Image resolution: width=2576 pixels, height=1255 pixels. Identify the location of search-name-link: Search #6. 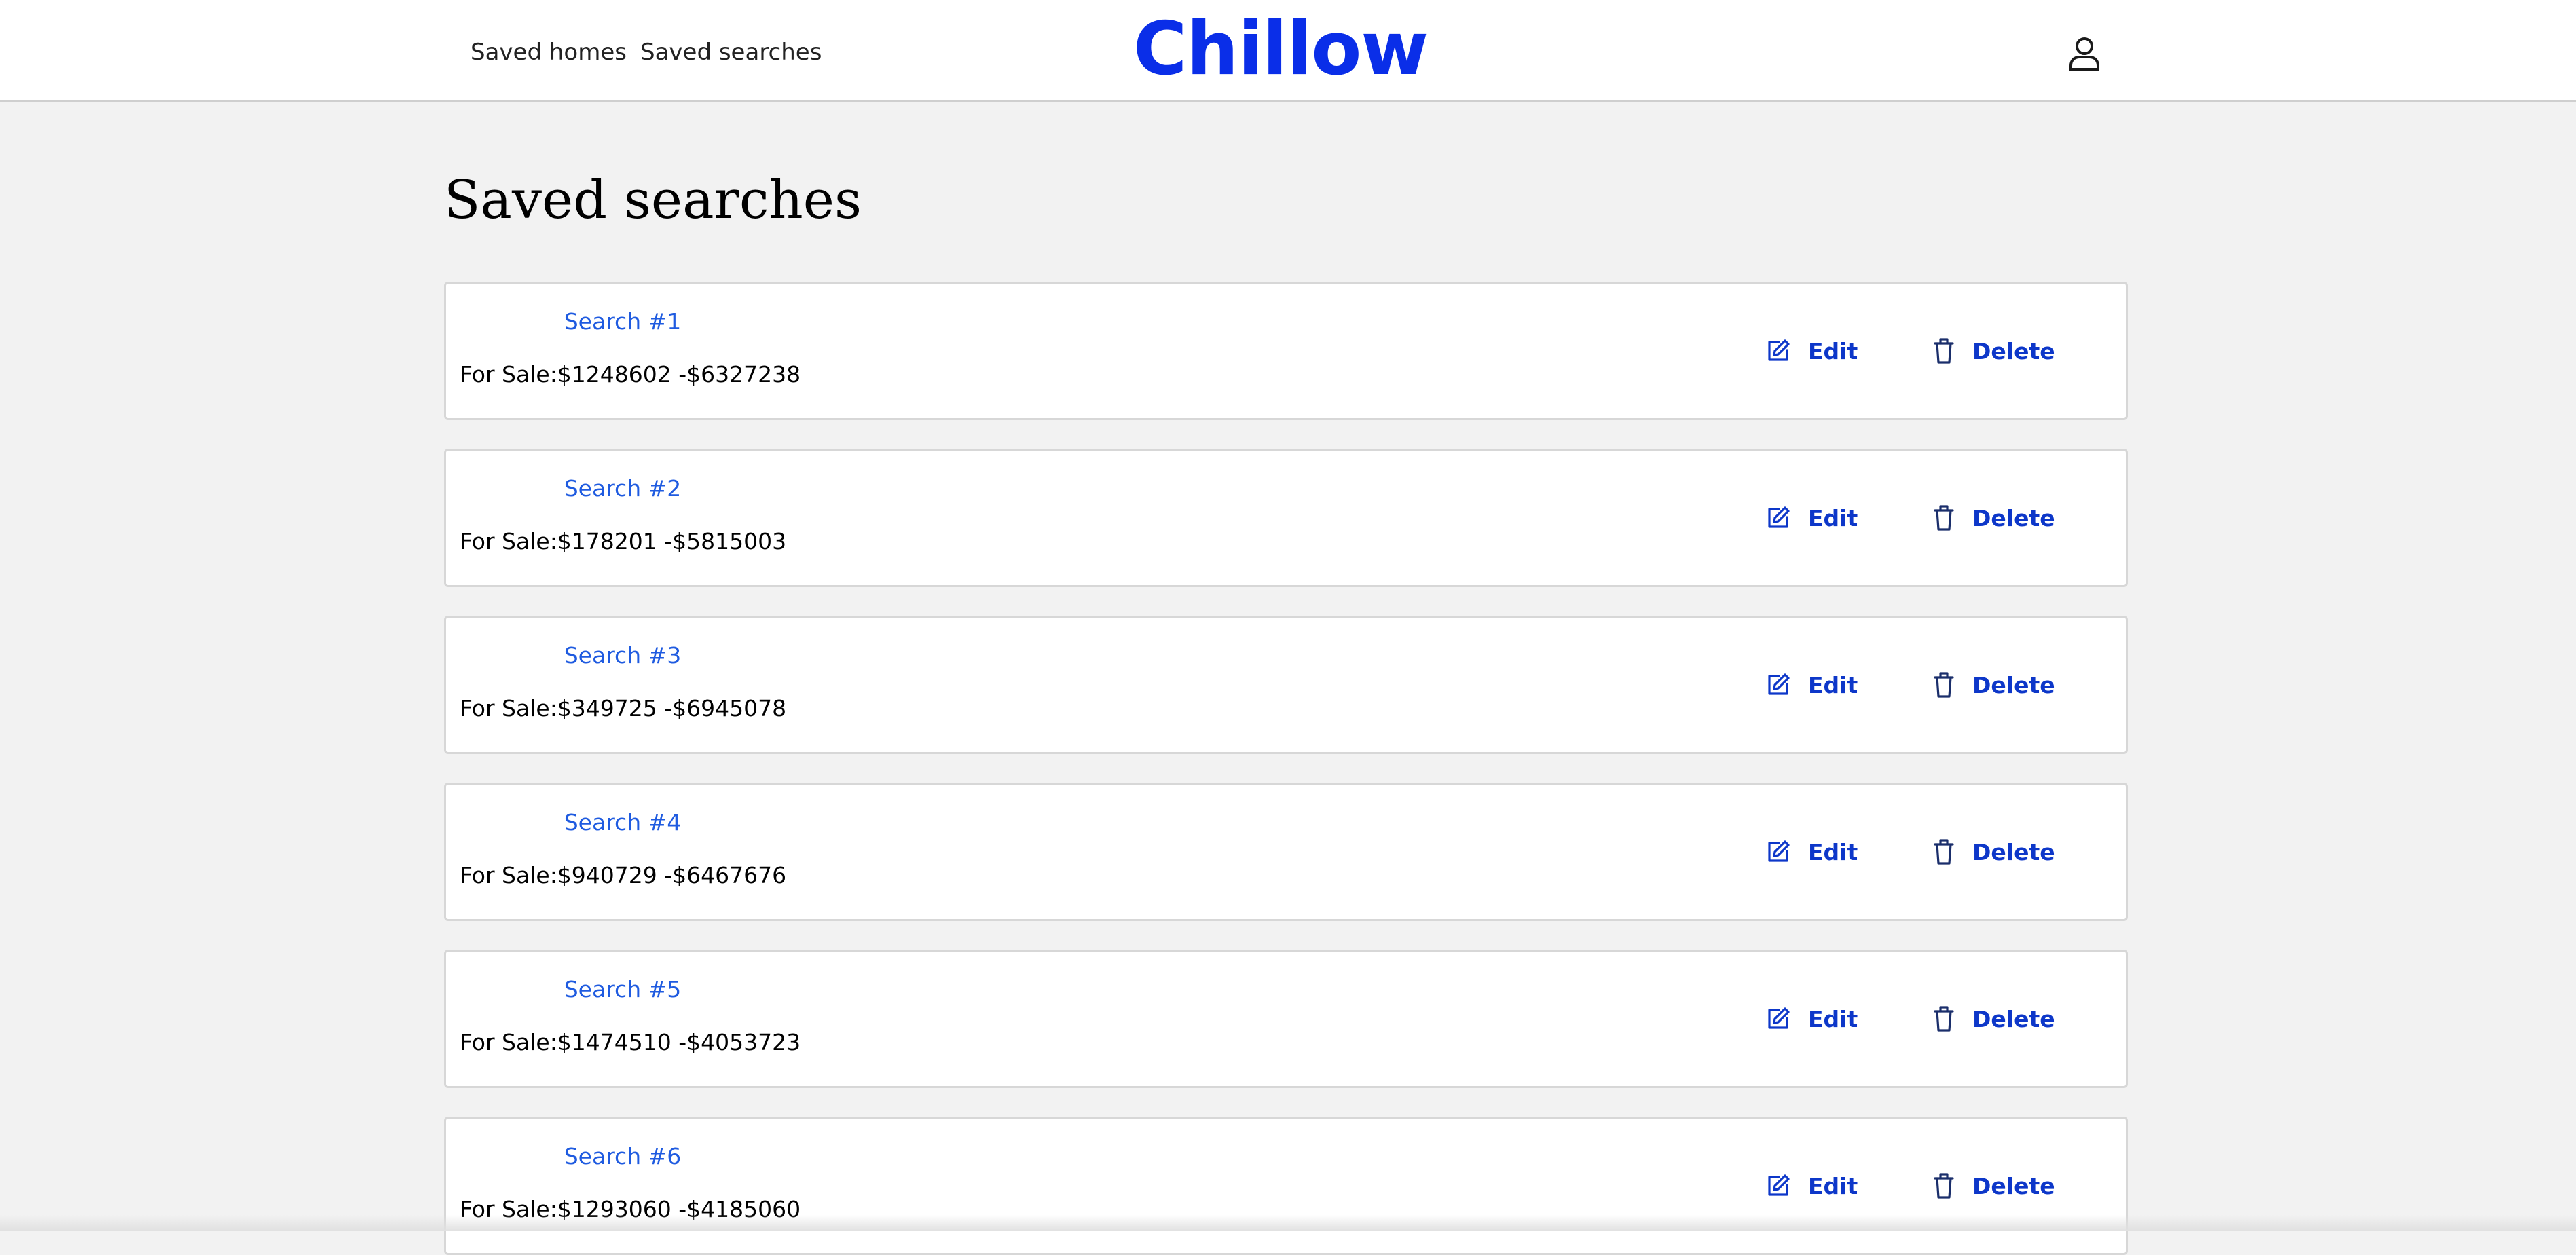
(622, 1156).